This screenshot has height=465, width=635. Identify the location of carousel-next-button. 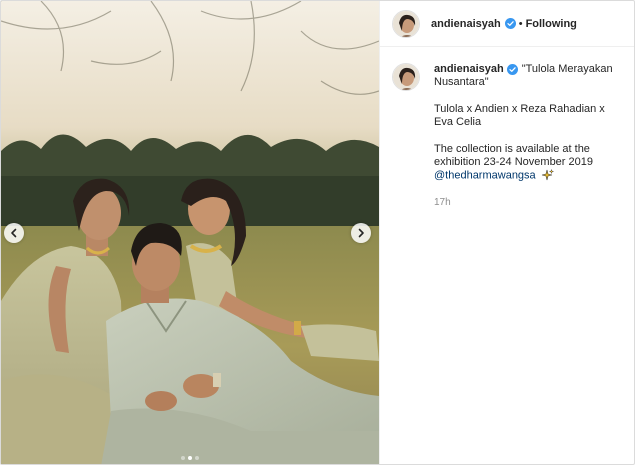
(361, 233).